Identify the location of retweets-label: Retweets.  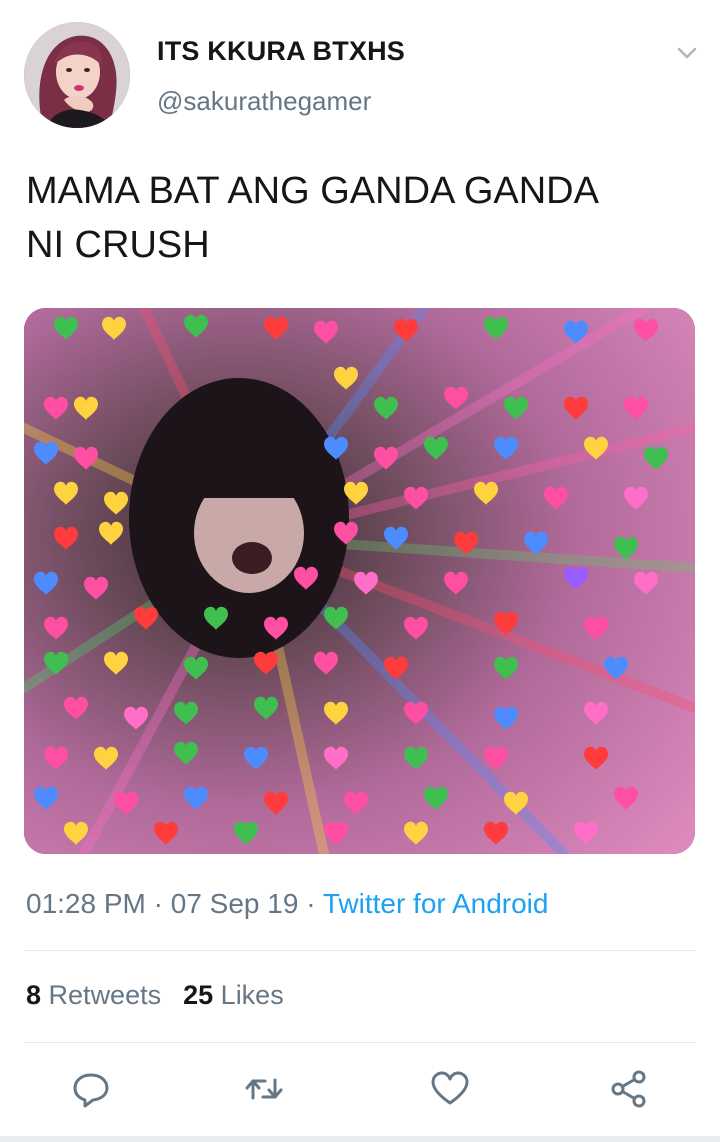
(105, 995).